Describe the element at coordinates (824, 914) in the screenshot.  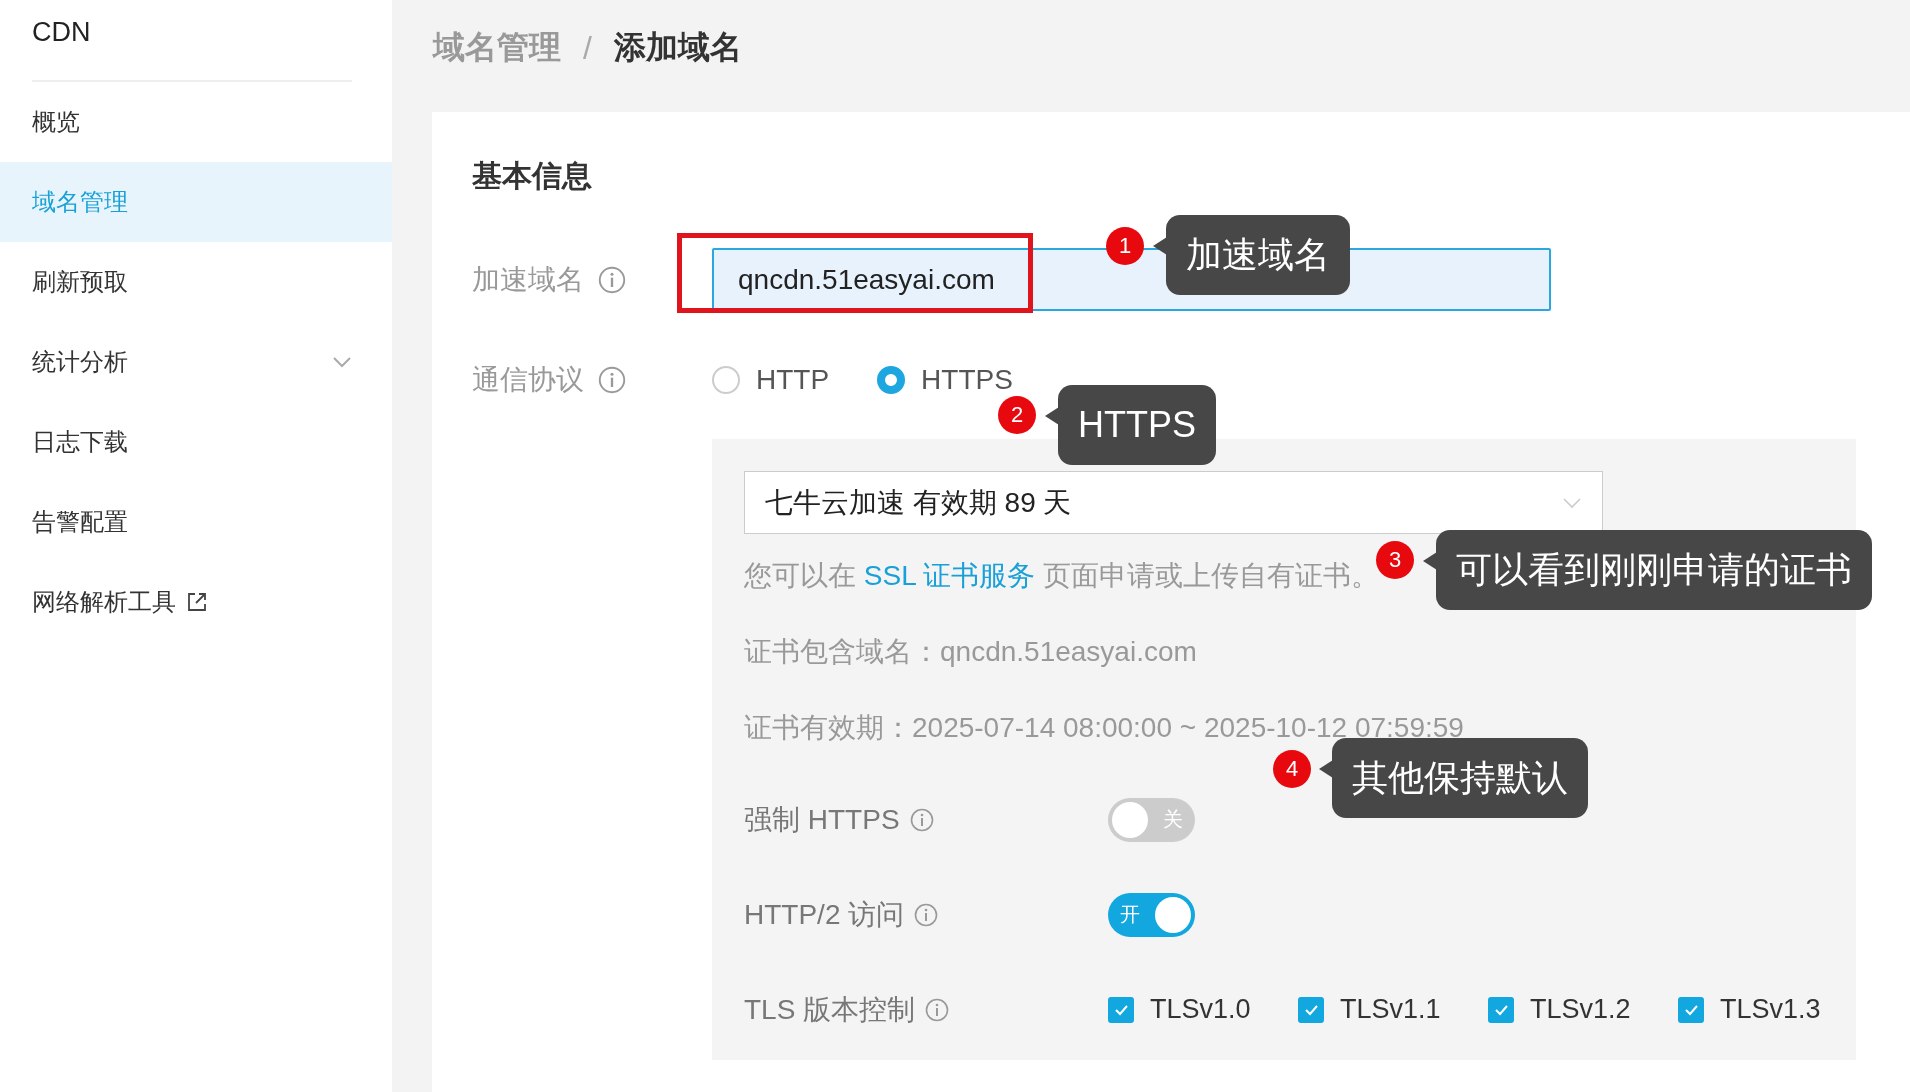
I see `setting-label: HTTP/2 访问` at that location.